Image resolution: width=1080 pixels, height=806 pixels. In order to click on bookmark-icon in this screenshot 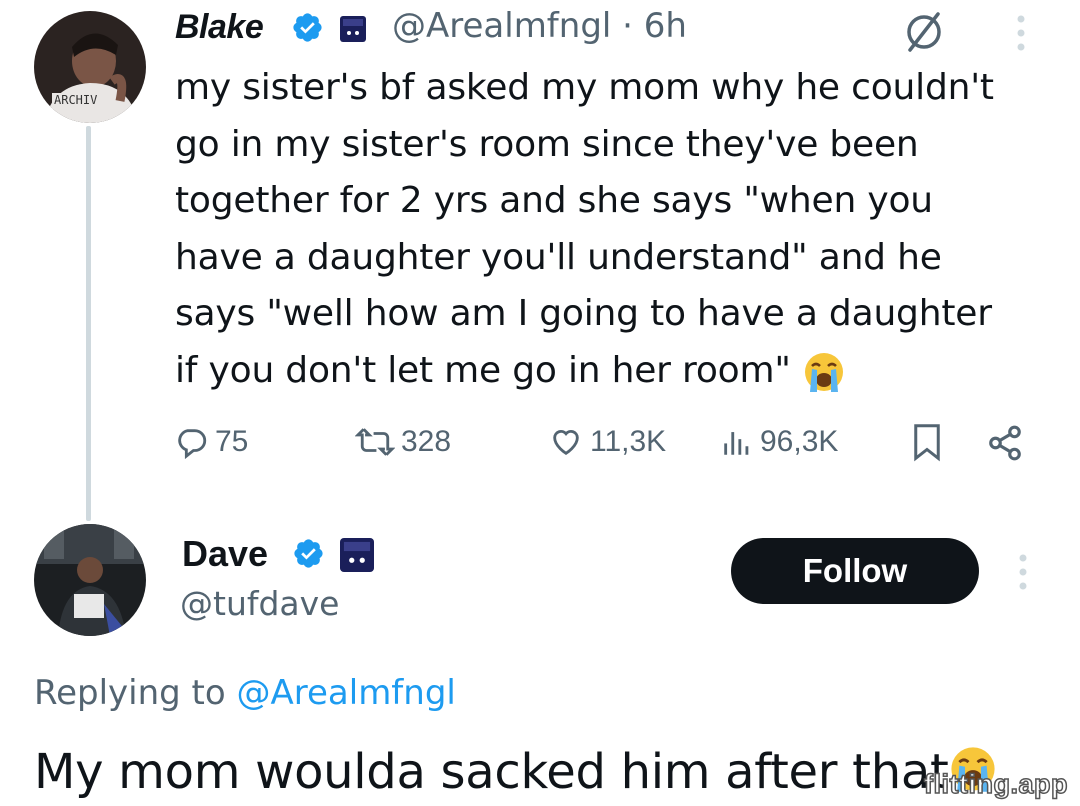, I will do `click(927, 442)`.